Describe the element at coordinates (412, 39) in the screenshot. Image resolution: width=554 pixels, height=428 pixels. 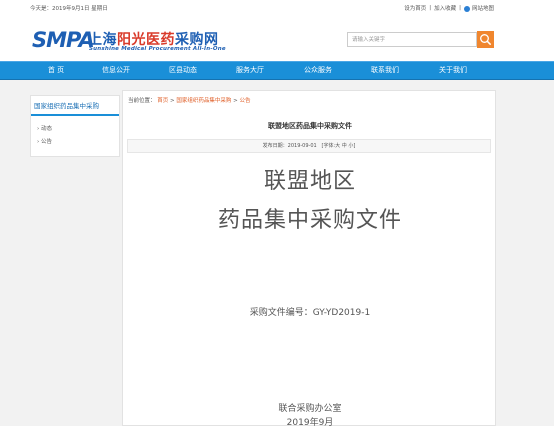
I see `search-input: 请输入关键字` at that location.